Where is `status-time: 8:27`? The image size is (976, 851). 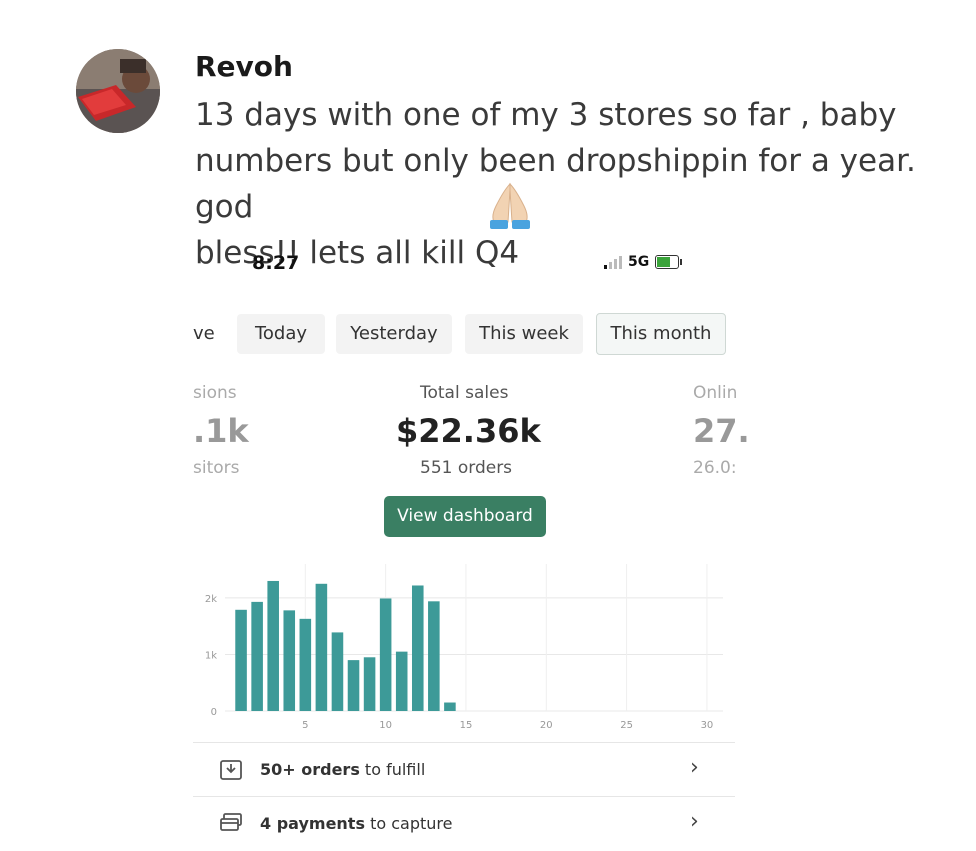 status-time: 8:27 is located at coordinates (276, 263).